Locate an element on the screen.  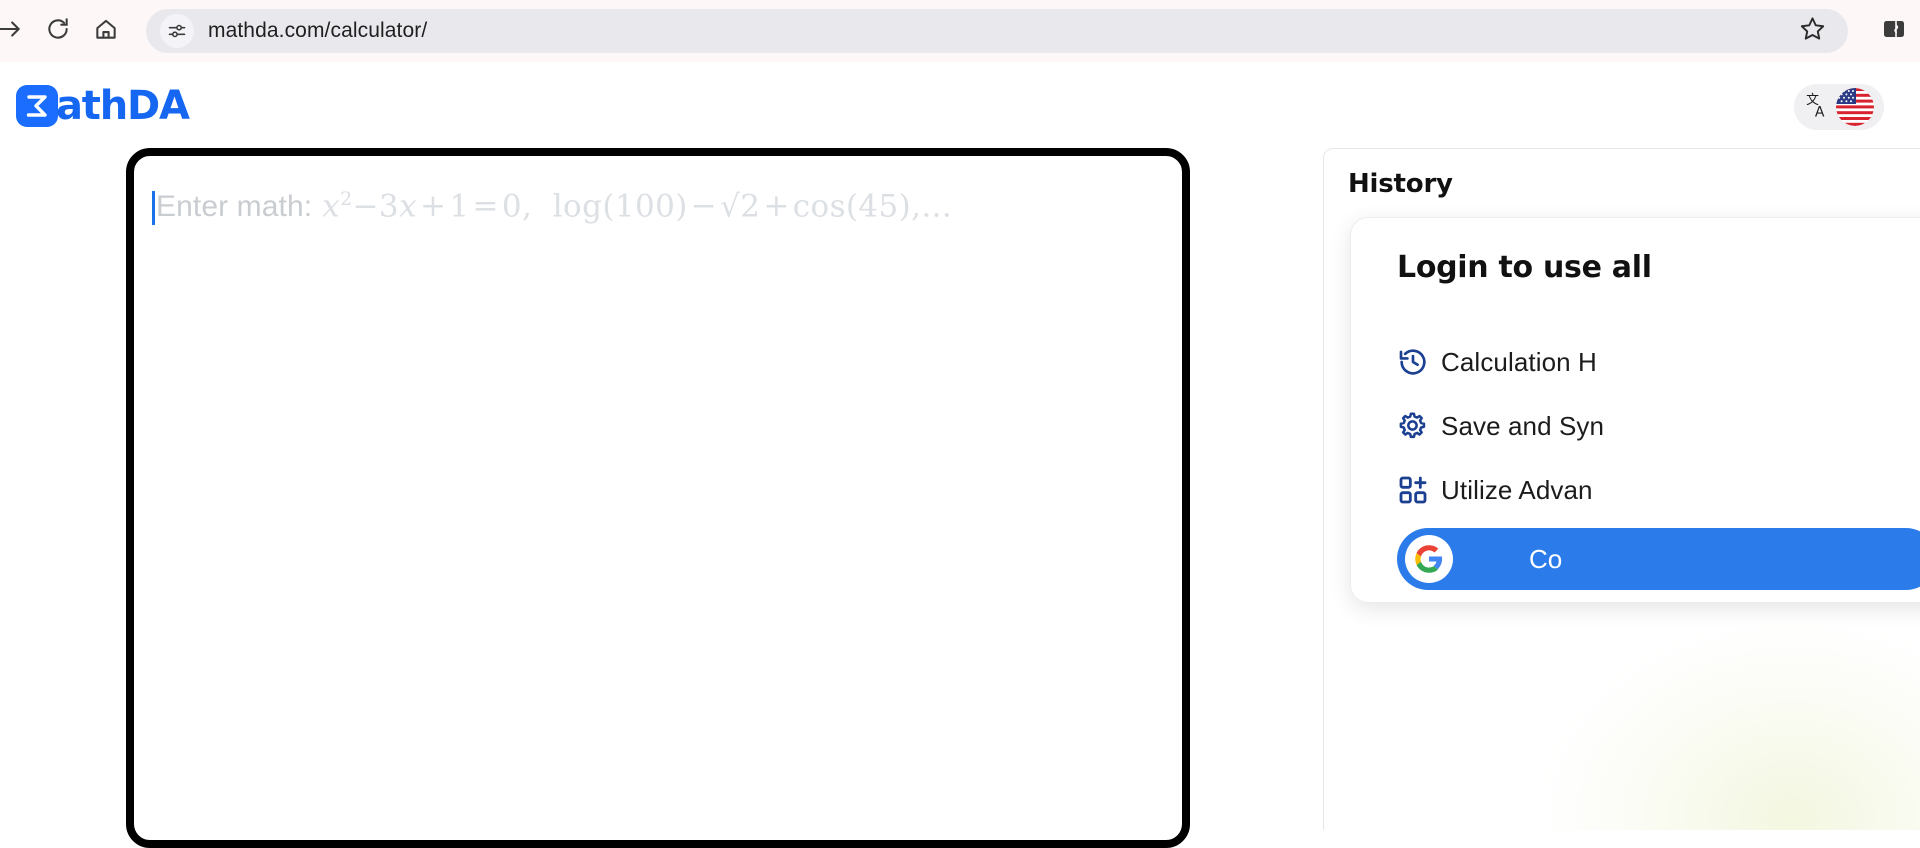
history-heading: History is located at coordinates (1400, 184).